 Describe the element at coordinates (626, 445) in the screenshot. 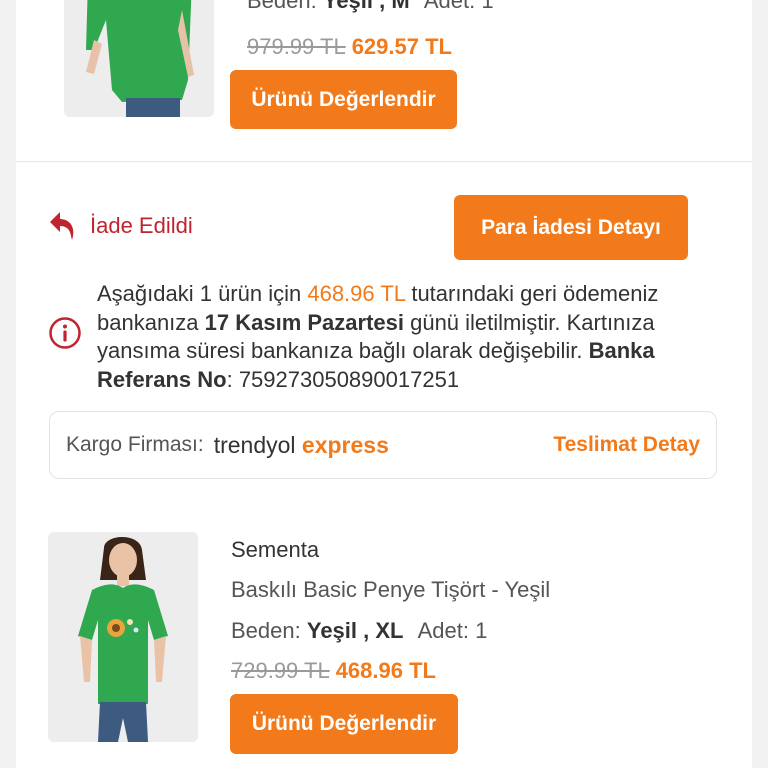

I see `delivery-detail-link: Teslimat Detay` at that location.